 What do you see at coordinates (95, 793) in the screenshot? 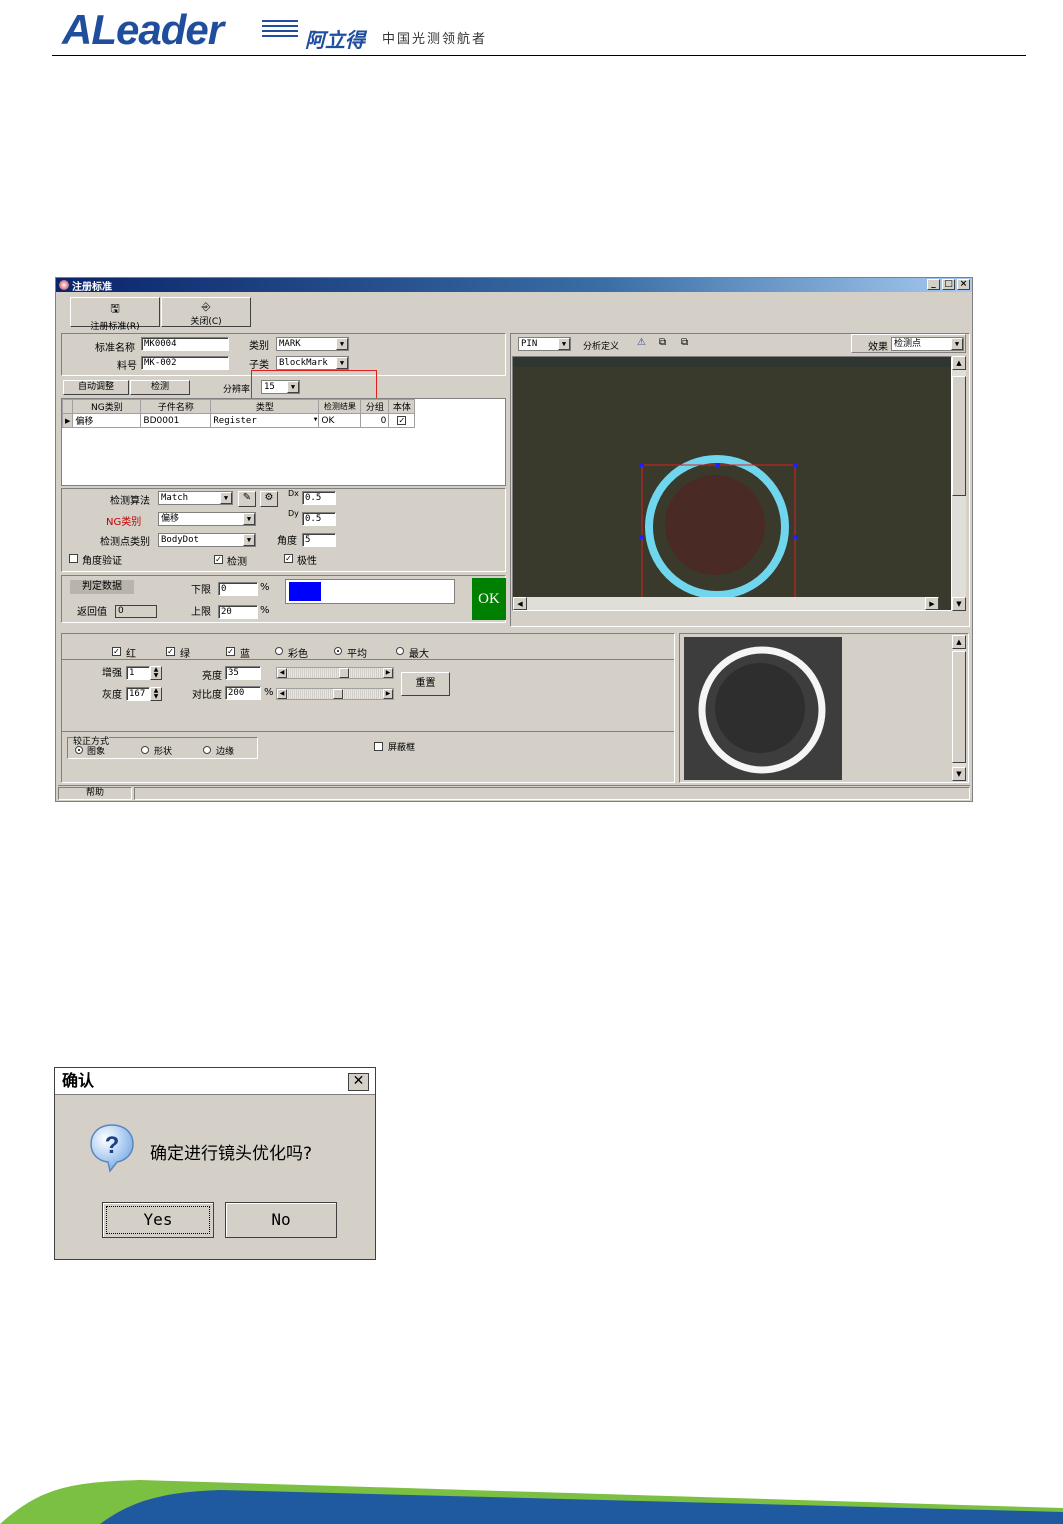
I see `help-status: 帮助` at bounding box center [95, 793].